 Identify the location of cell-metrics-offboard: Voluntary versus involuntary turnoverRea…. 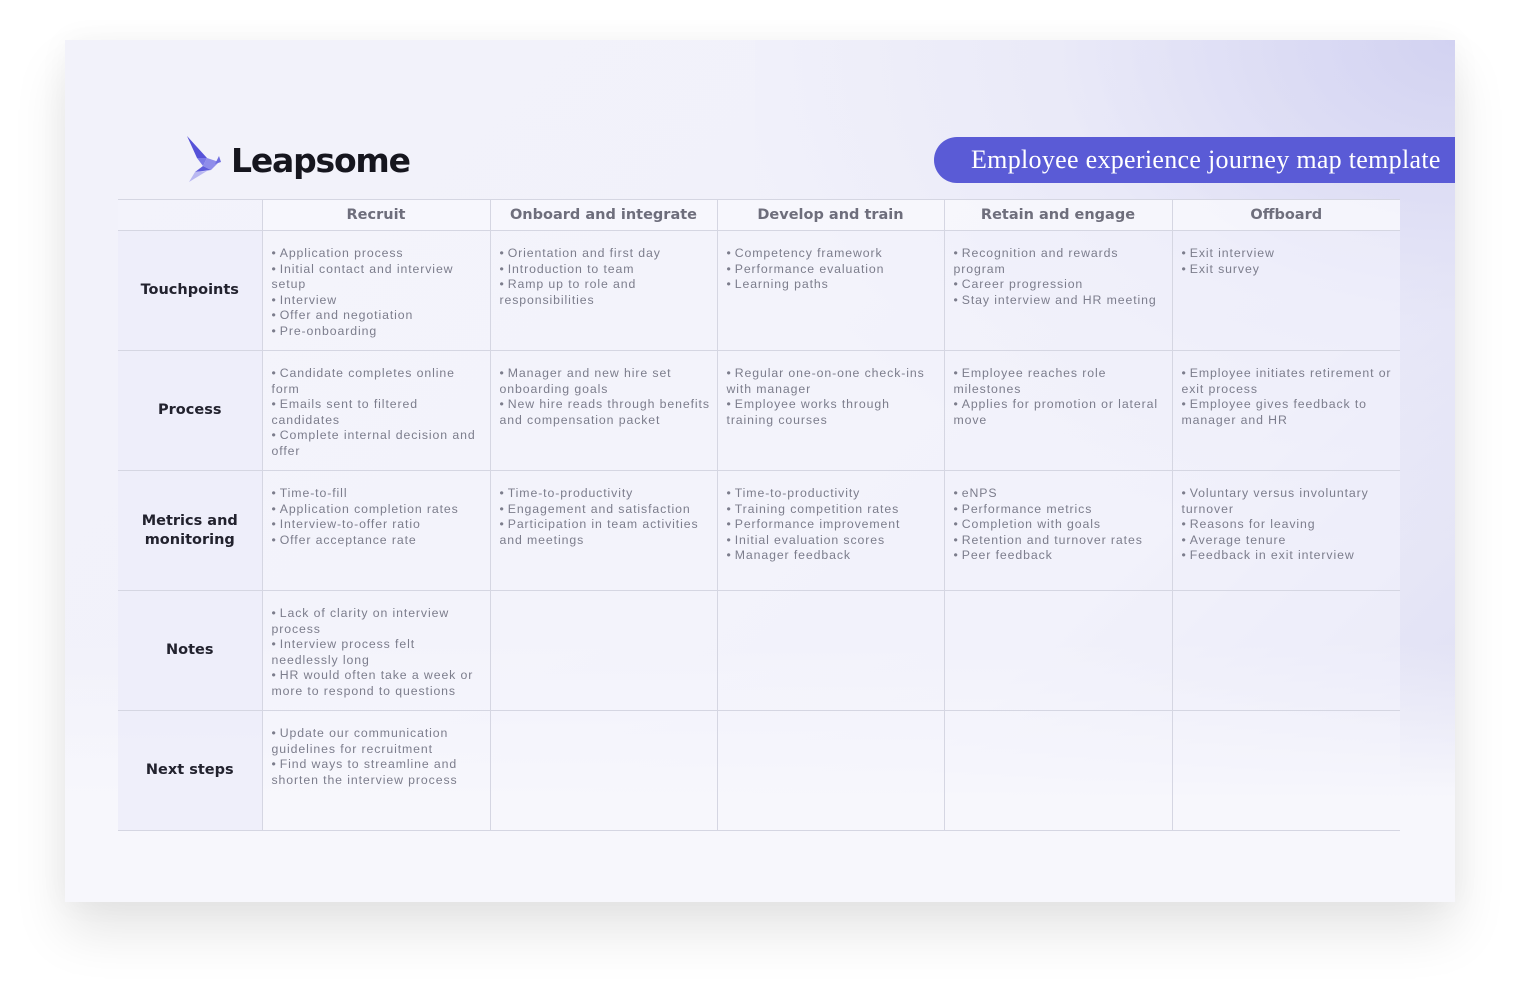
(1286, 530).